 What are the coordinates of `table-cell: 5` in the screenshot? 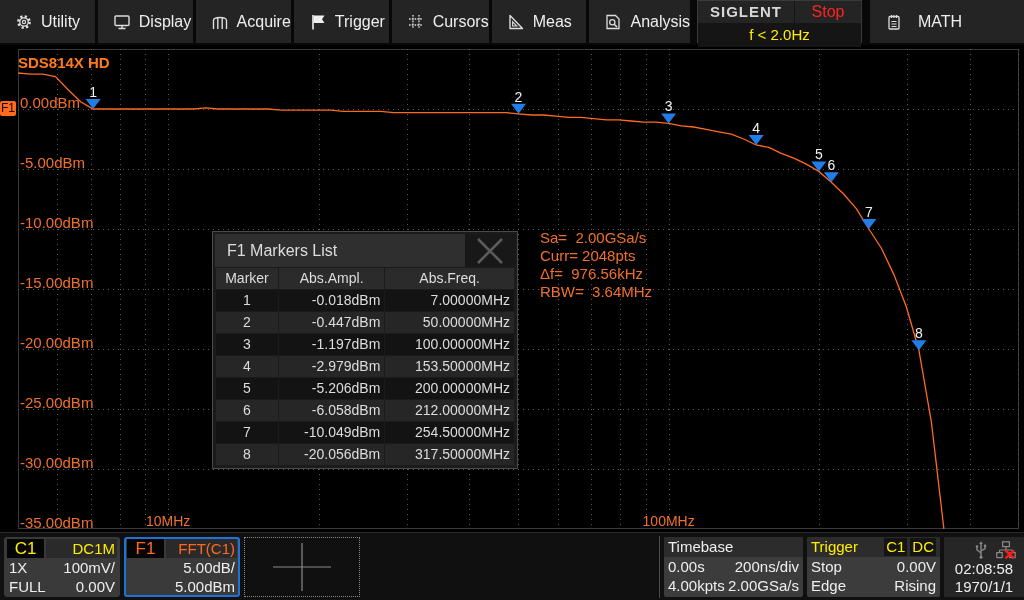 It's located at (247, 388).